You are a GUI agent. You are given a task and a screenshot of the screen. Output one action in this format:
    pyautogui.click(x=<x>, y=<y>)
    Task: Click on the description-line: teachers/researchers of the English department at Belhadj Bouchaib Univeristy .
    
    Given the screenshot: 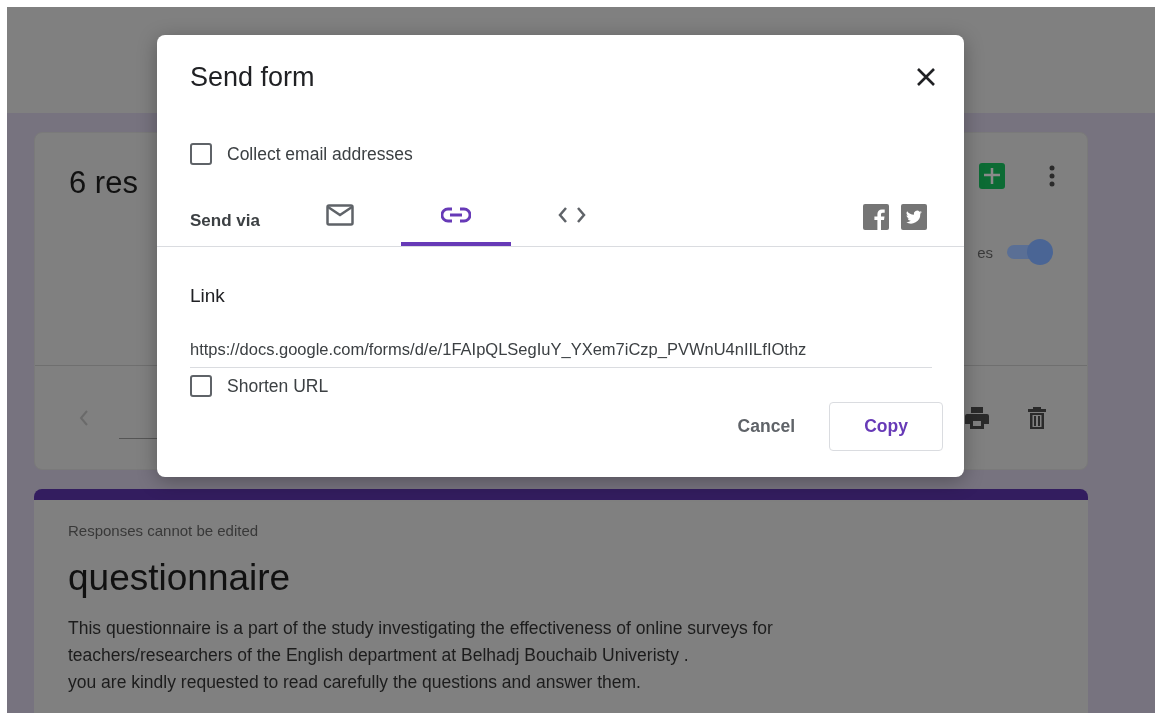 What is the action you would take?
    pyautogui.click(x=379, y=655)
    